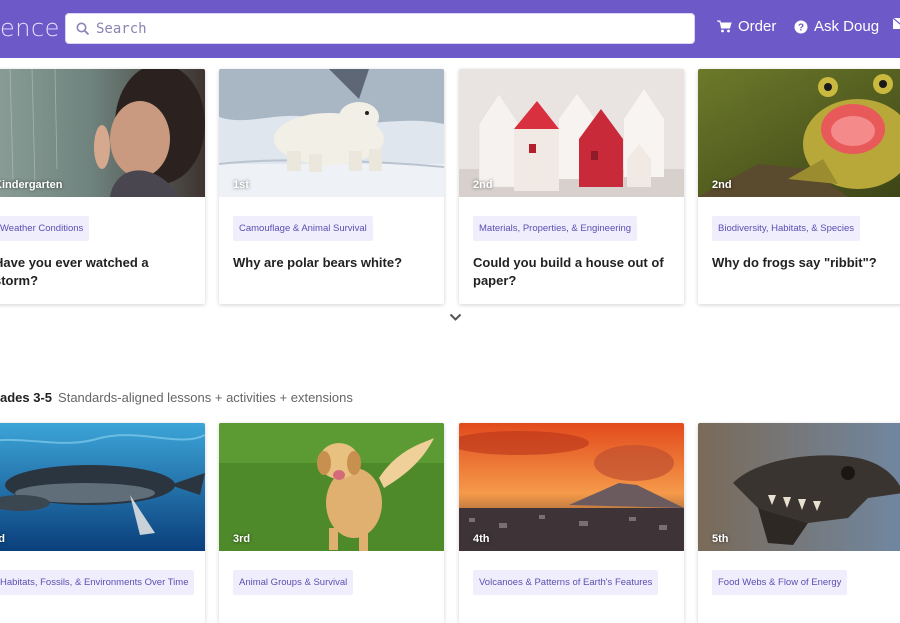  Describe the element at coordinates (26, 397) in the screenshot. I see `section-title: ades 3-5` at that location.